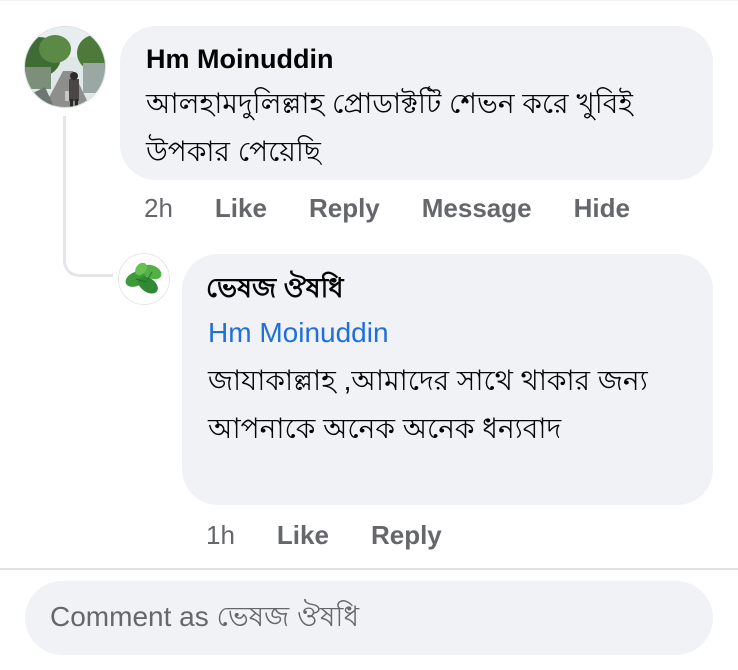 The height and width of the screenshot is (670, 738). Describe the element at coordinates (416, 59) in the screenshot. I see `comment-author-name: Hm Moinuddin` at that location.